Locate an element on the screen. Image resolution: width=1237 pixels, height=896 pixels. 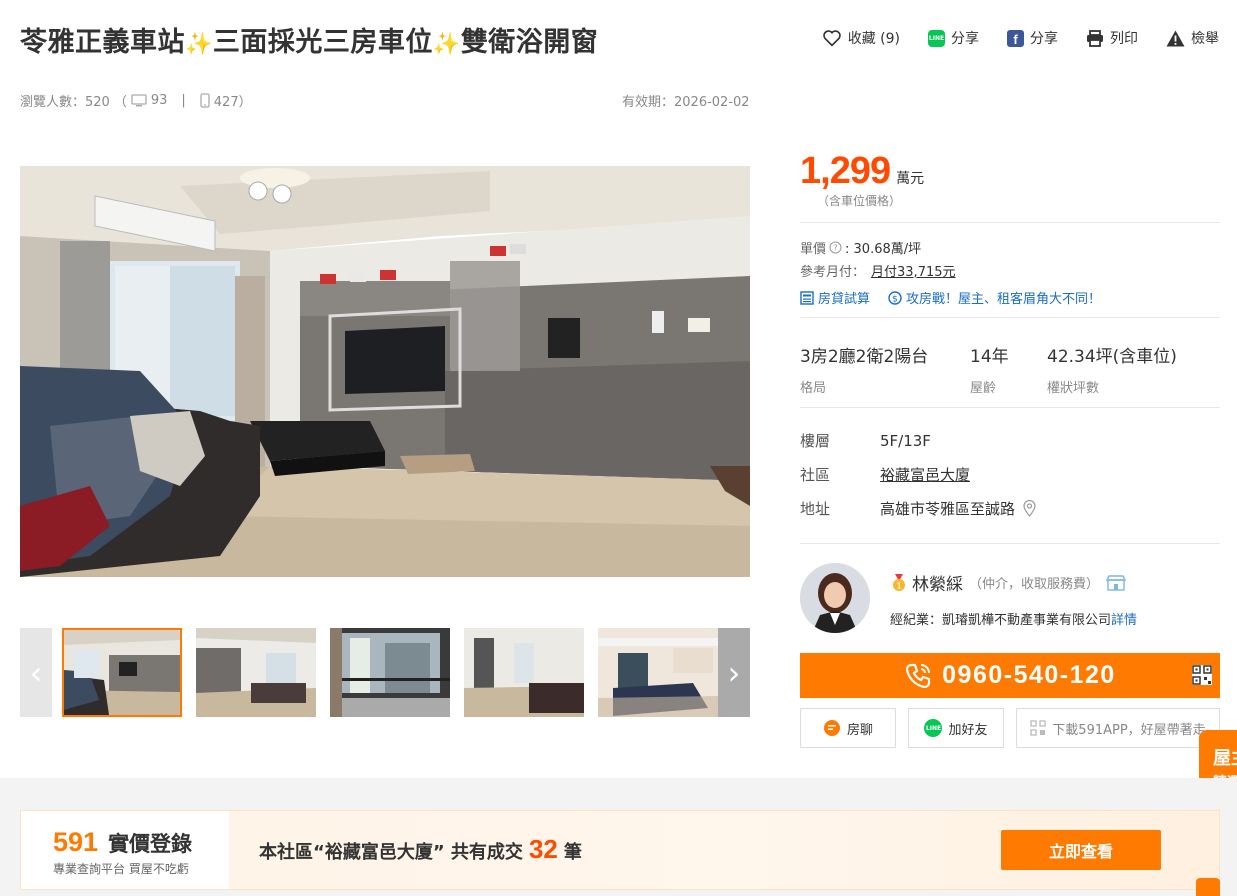
gallery-prev-button: ‹ is located at coordinates (36, 672).